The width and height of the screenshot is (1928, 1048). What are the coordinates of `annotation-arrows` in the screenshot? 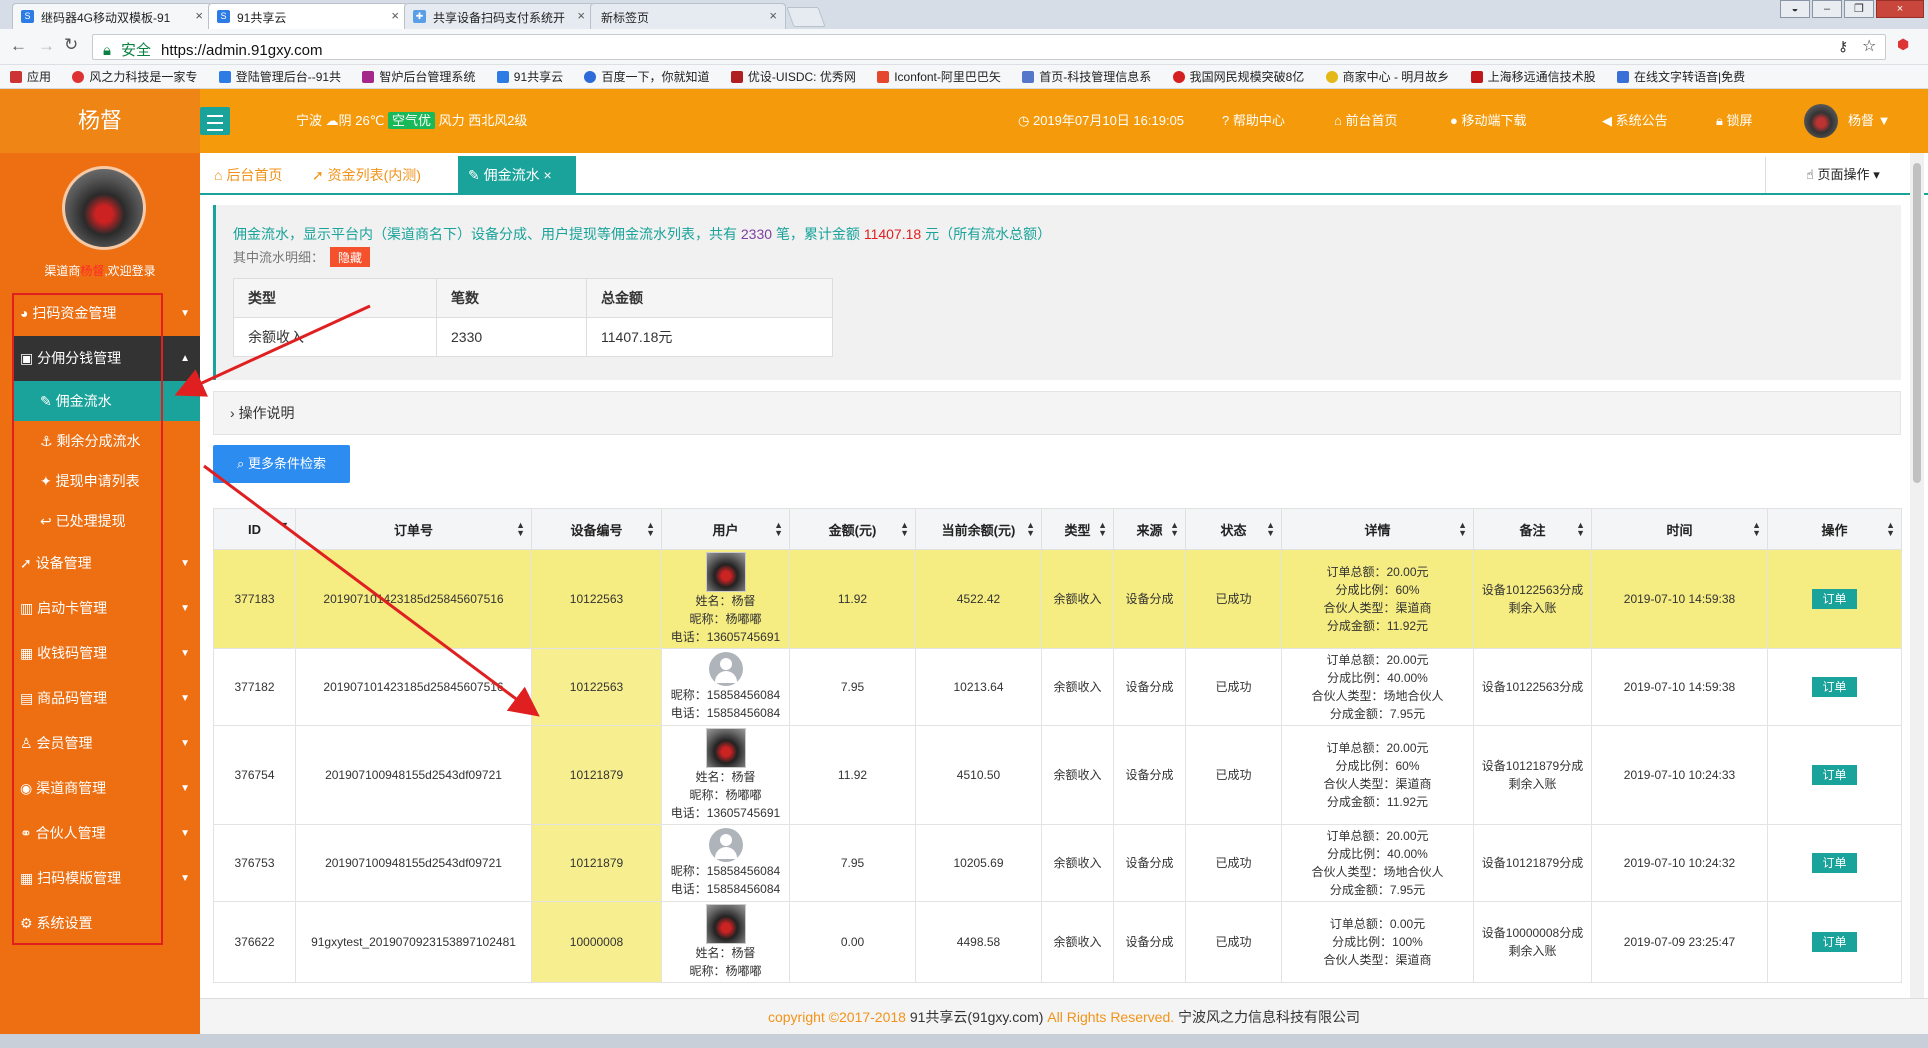 It's located at (357, 510).